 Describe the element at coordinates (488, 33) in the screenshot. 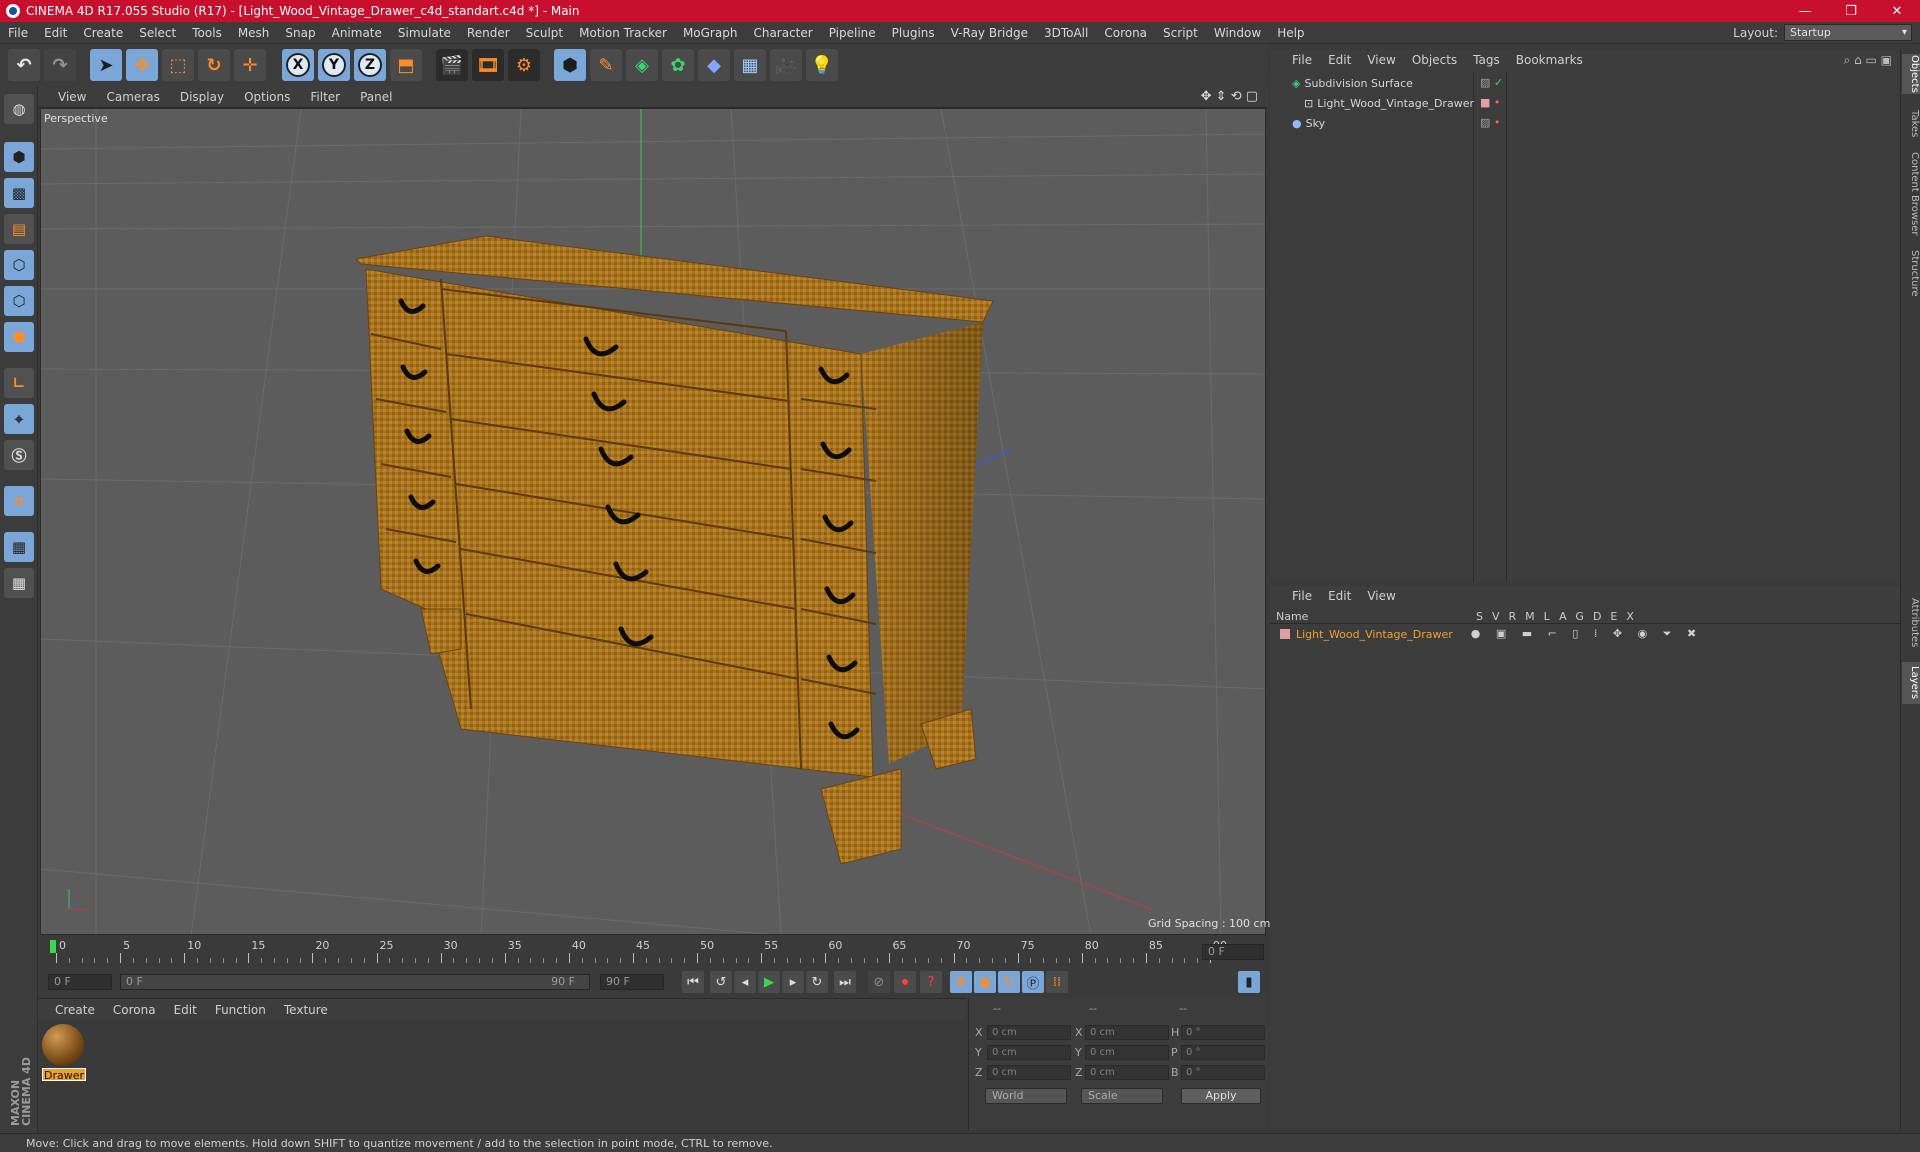

I see `menu-render: Render` at that location.